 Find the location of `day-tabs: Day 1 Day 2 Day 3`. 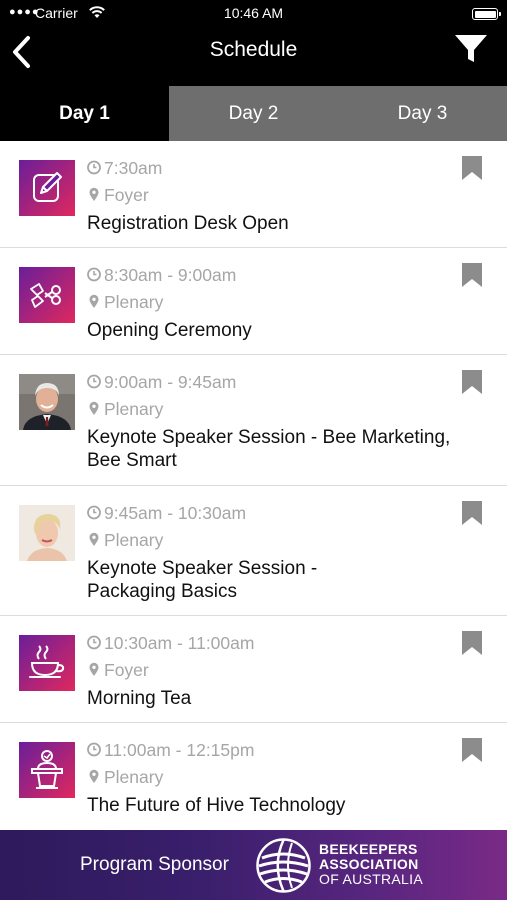

day-tabs: Day 1 Day 2 Day 3 is located at coordinates (253, 113).